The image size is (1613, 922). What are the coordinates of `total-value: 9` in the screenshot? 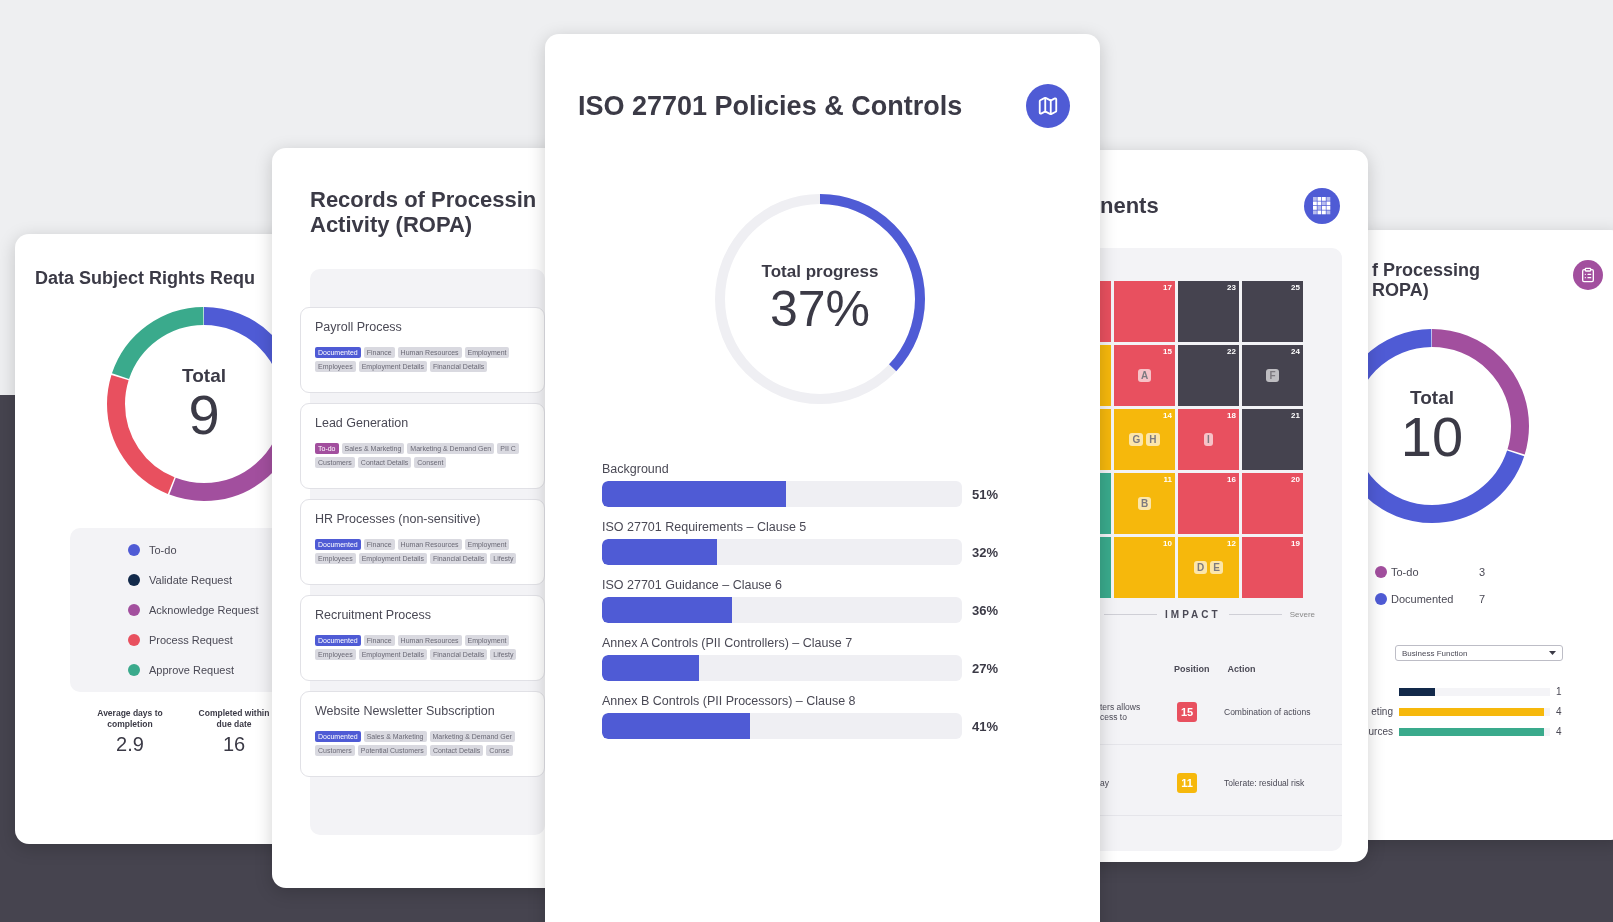 It's located at (204, 415).